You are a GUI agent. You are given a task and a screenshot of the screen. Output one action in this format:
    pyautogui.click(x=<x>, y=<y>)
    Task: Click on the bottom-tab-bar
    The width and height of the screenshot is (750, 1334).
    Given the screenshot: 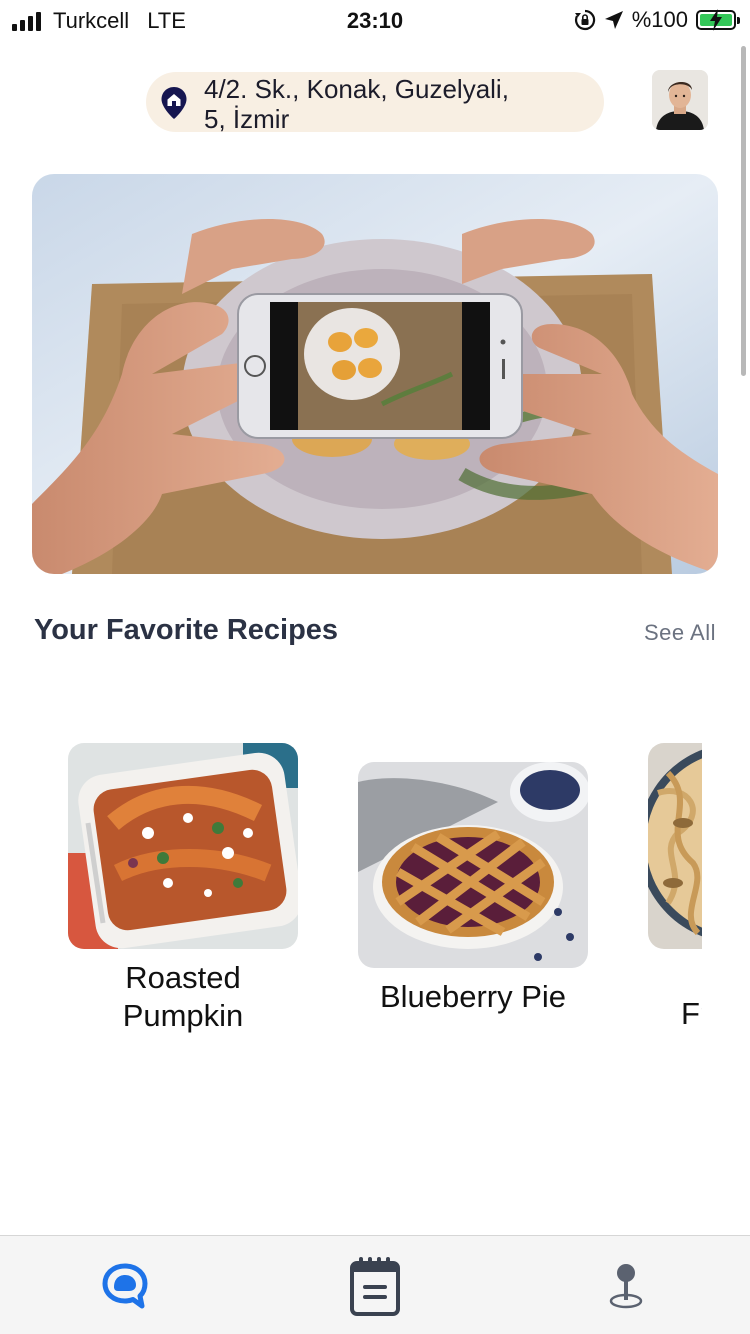 What is the action you would take?
    pyautogui.click(x=375, y=1284)
    